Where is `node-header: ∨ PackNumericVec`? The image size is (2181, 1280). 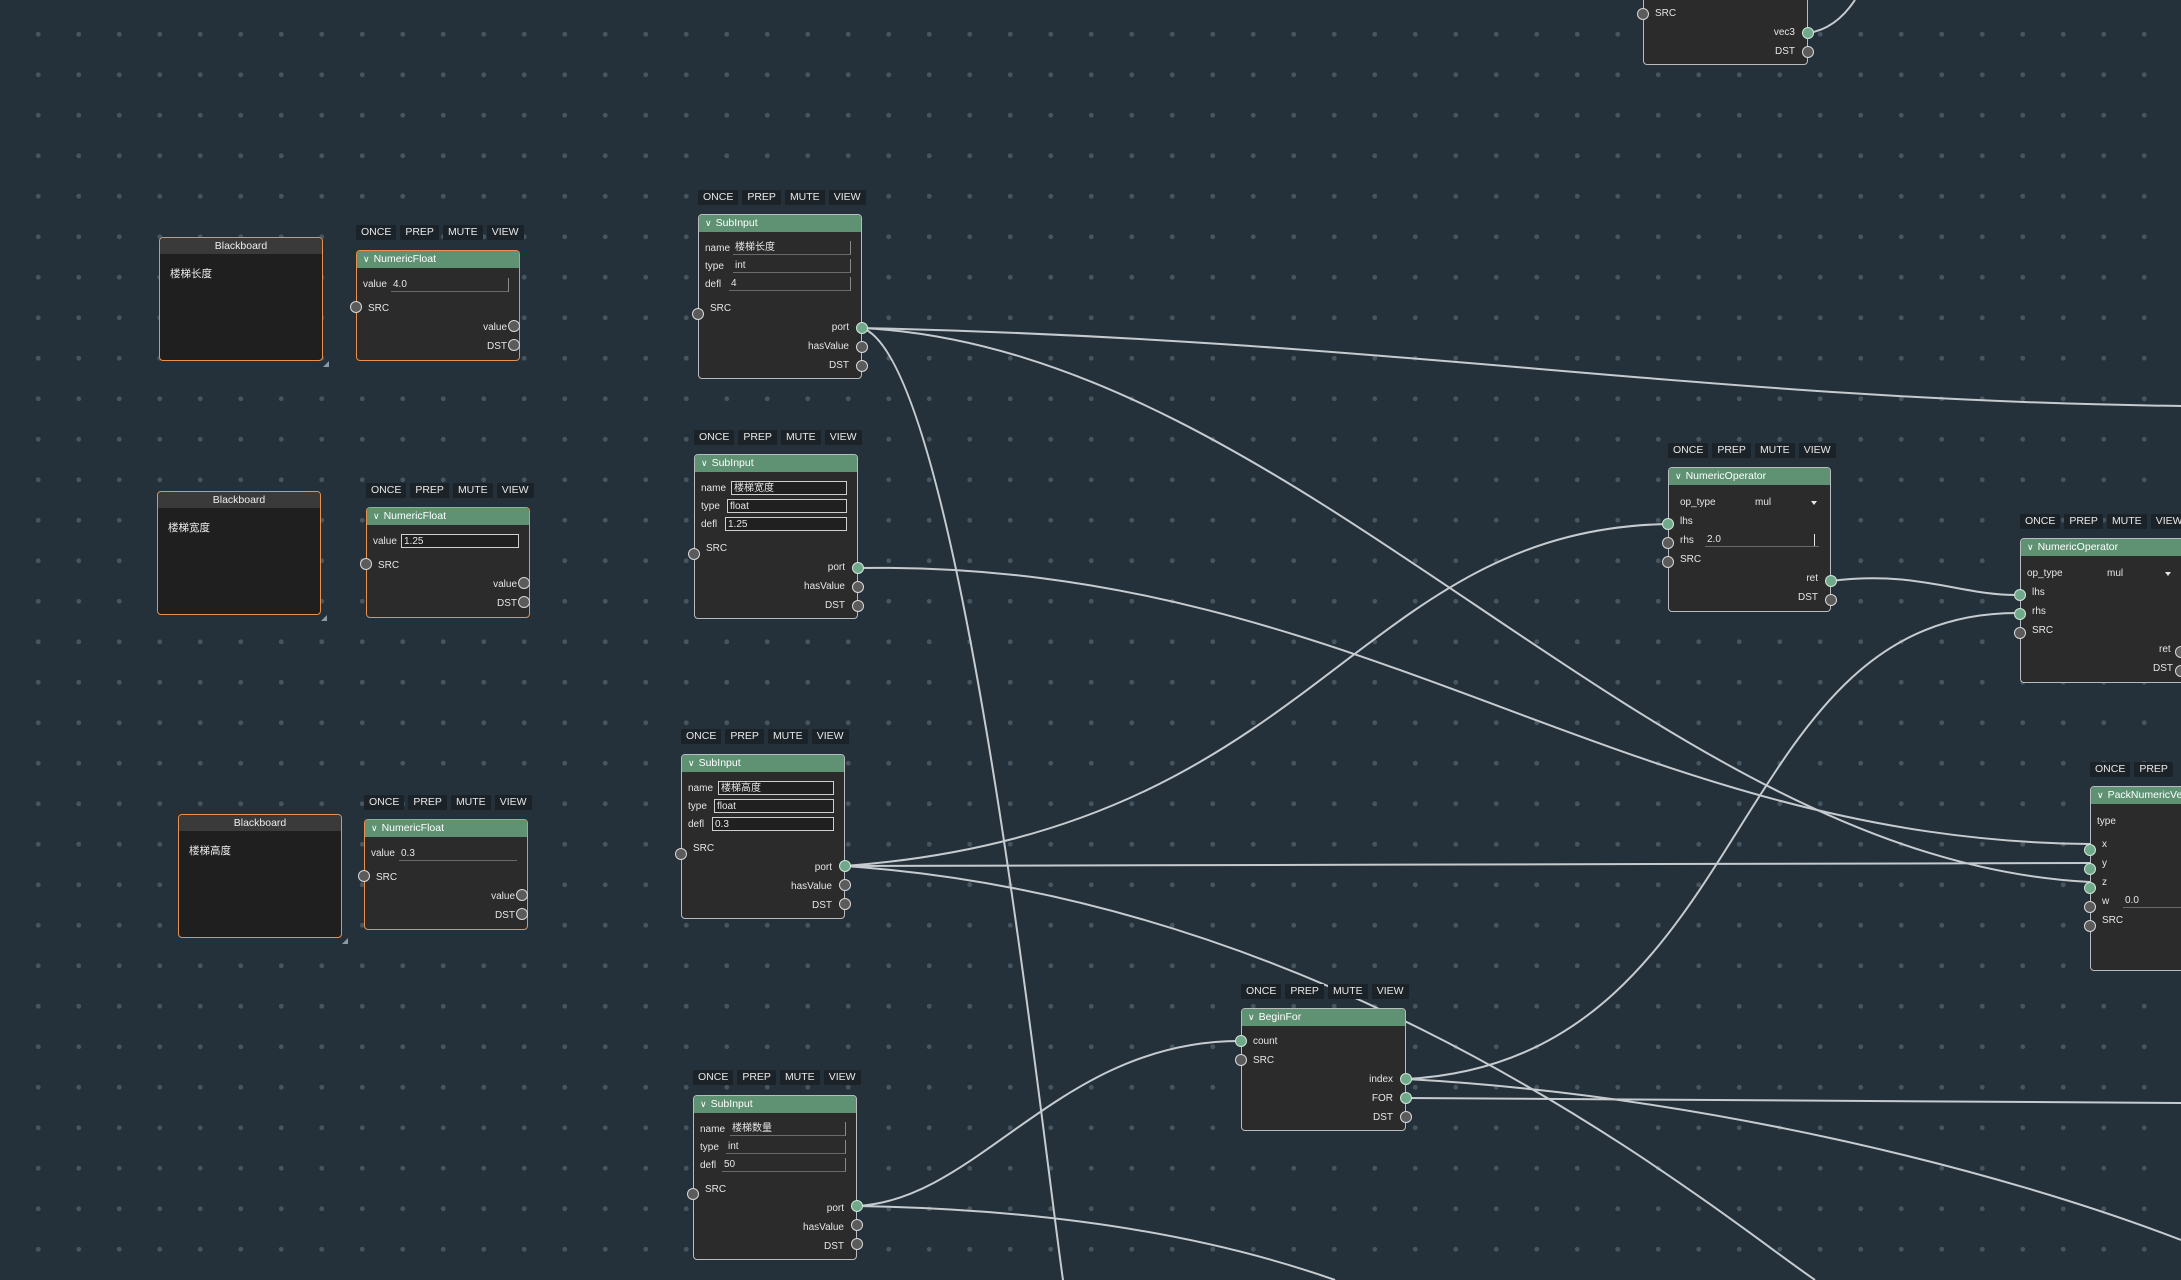 node-header: ∨ PackNumericVec is located at coordinates (2136, 795).